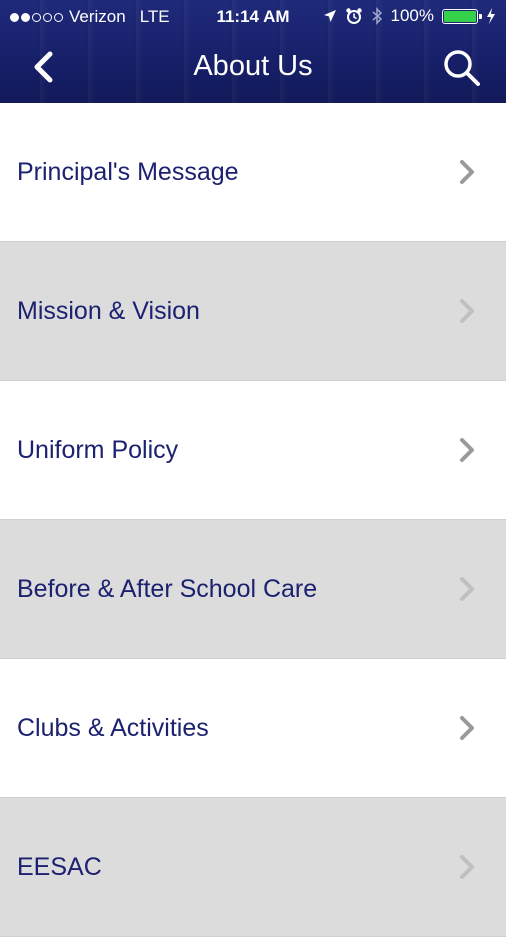 The width and height of the screenshot is (506, 937). I want to click on navigation-bar: About Us, so click(253, 68).